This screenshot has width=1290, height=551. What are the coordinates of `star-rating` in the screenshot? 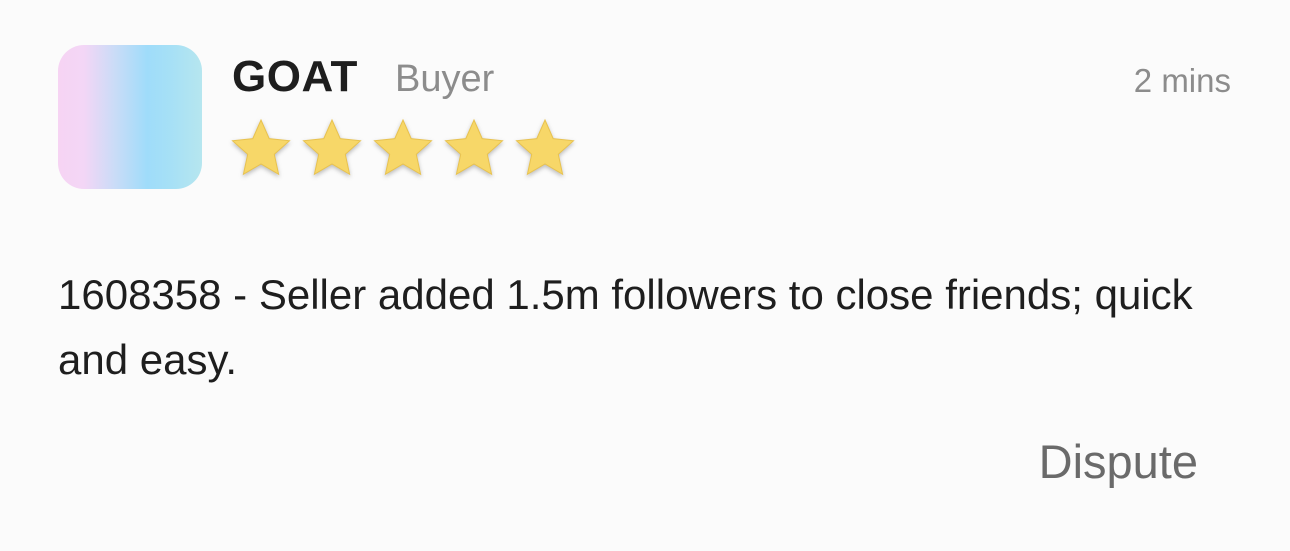 It's located at (406, 148).